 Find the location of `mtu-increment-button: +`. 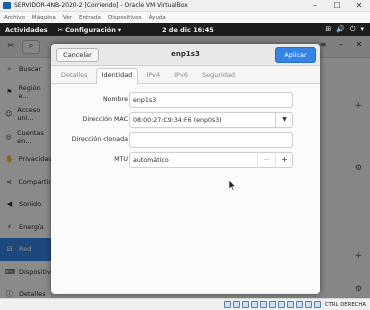

mtu-increment-button: + is located at coordinates (284, 160).